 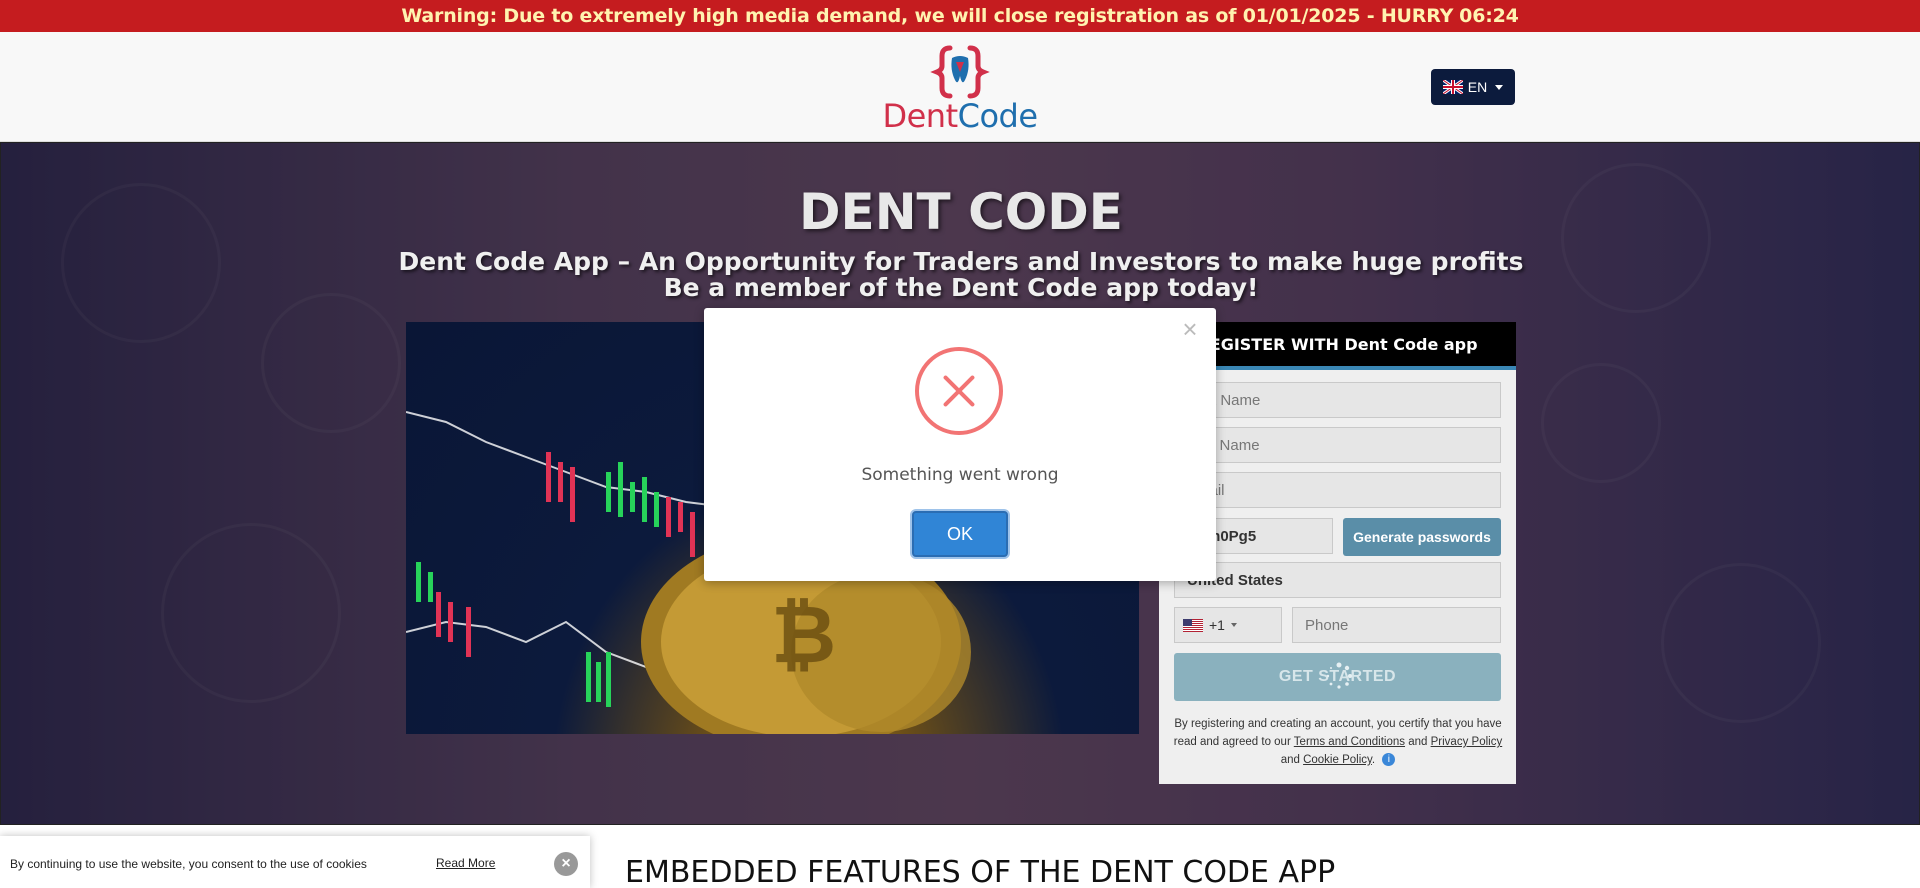 What do you see at coordinates (960, 475) in the screenshot?
I see `error-message: Something went wrong` at bounding box center [960, 475].